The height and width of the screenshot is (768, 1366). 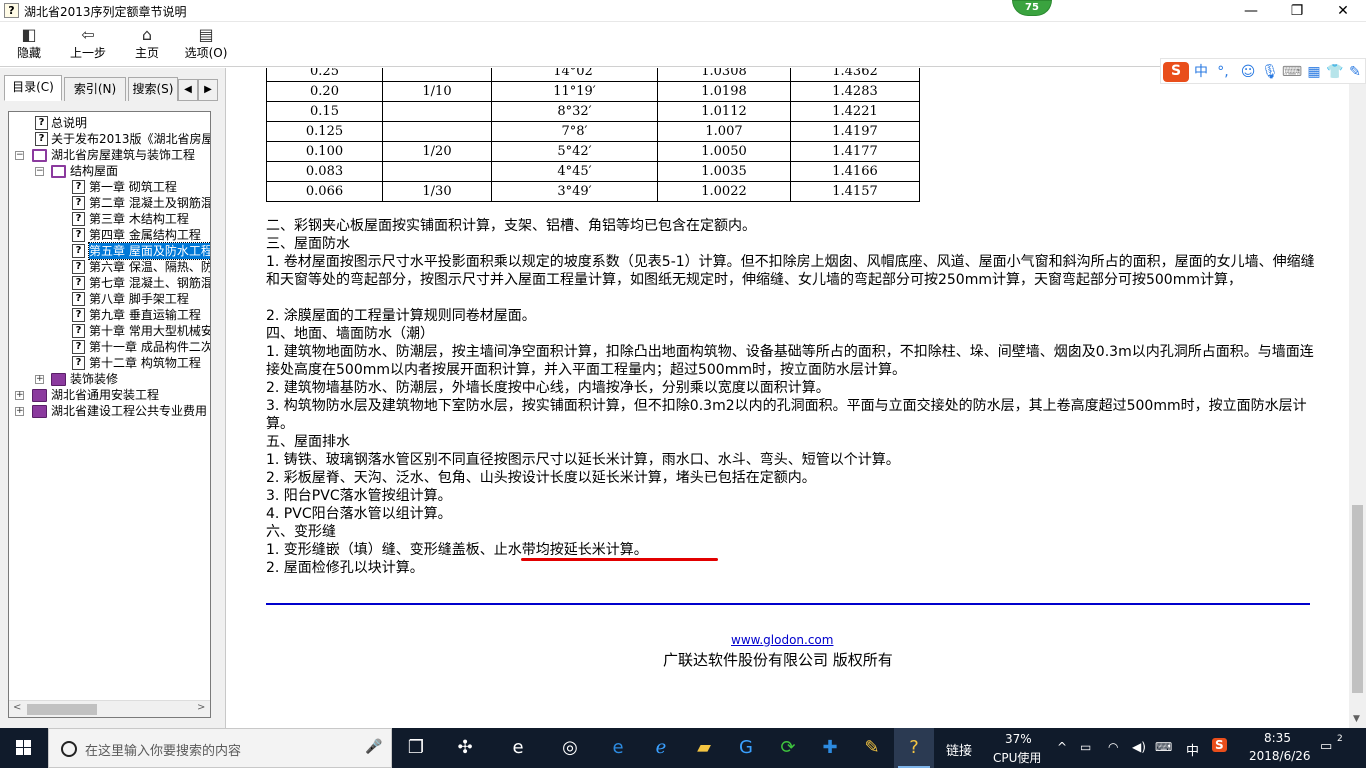 What do you see at coordinates (1297, 11) in the screenshot?
I see `maximize-button: ❐` at bounding box center [1297, 11].